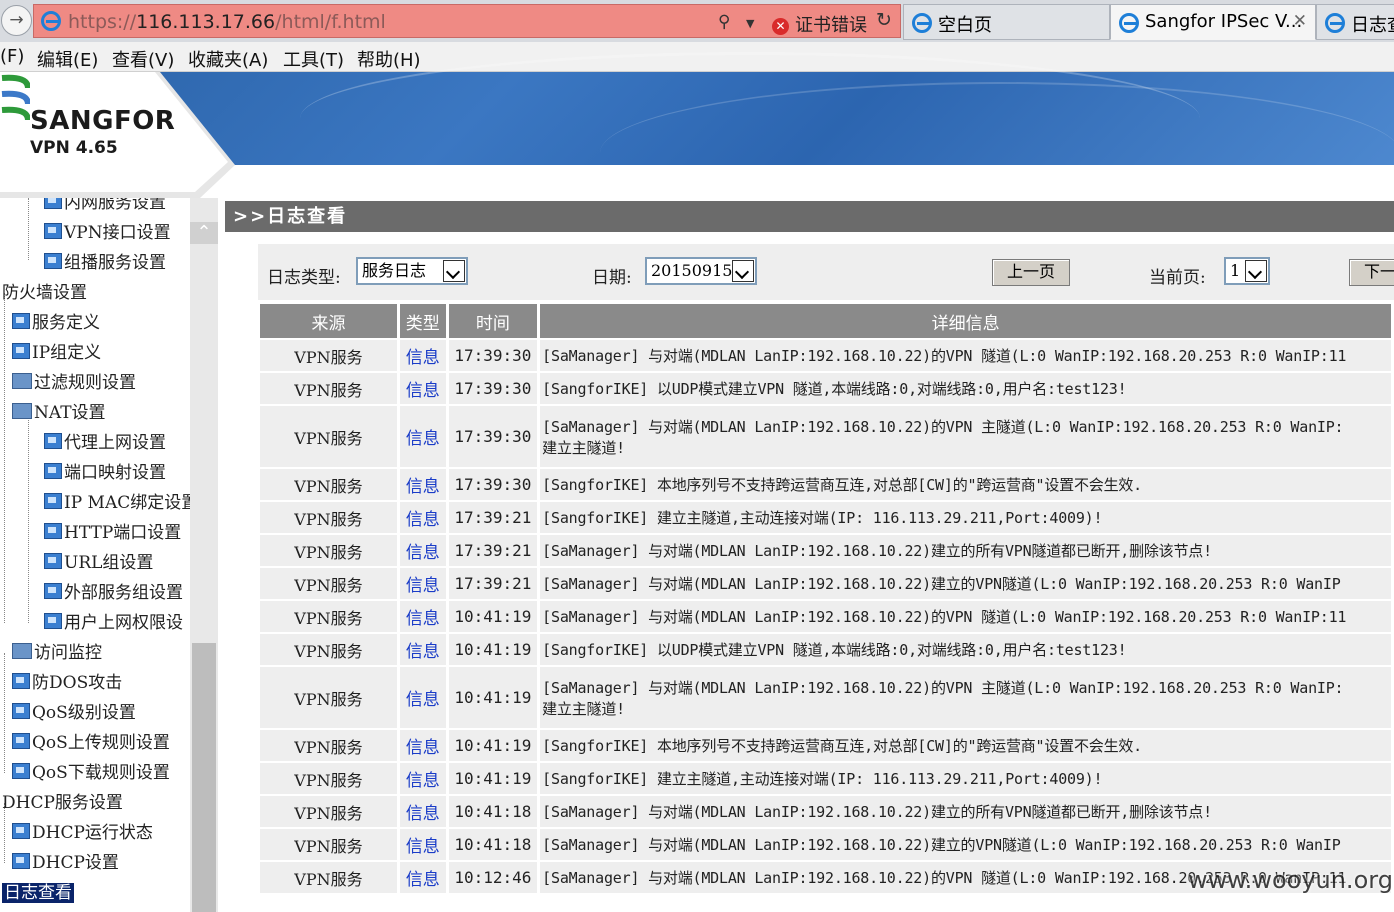 The image size is (1394, 912). What do you see at coordinates (117, 501) in the screenshot?
I see `tree-item-ip-mac-binding: IP MAC绑定设置` at bounding box center [117, 501].